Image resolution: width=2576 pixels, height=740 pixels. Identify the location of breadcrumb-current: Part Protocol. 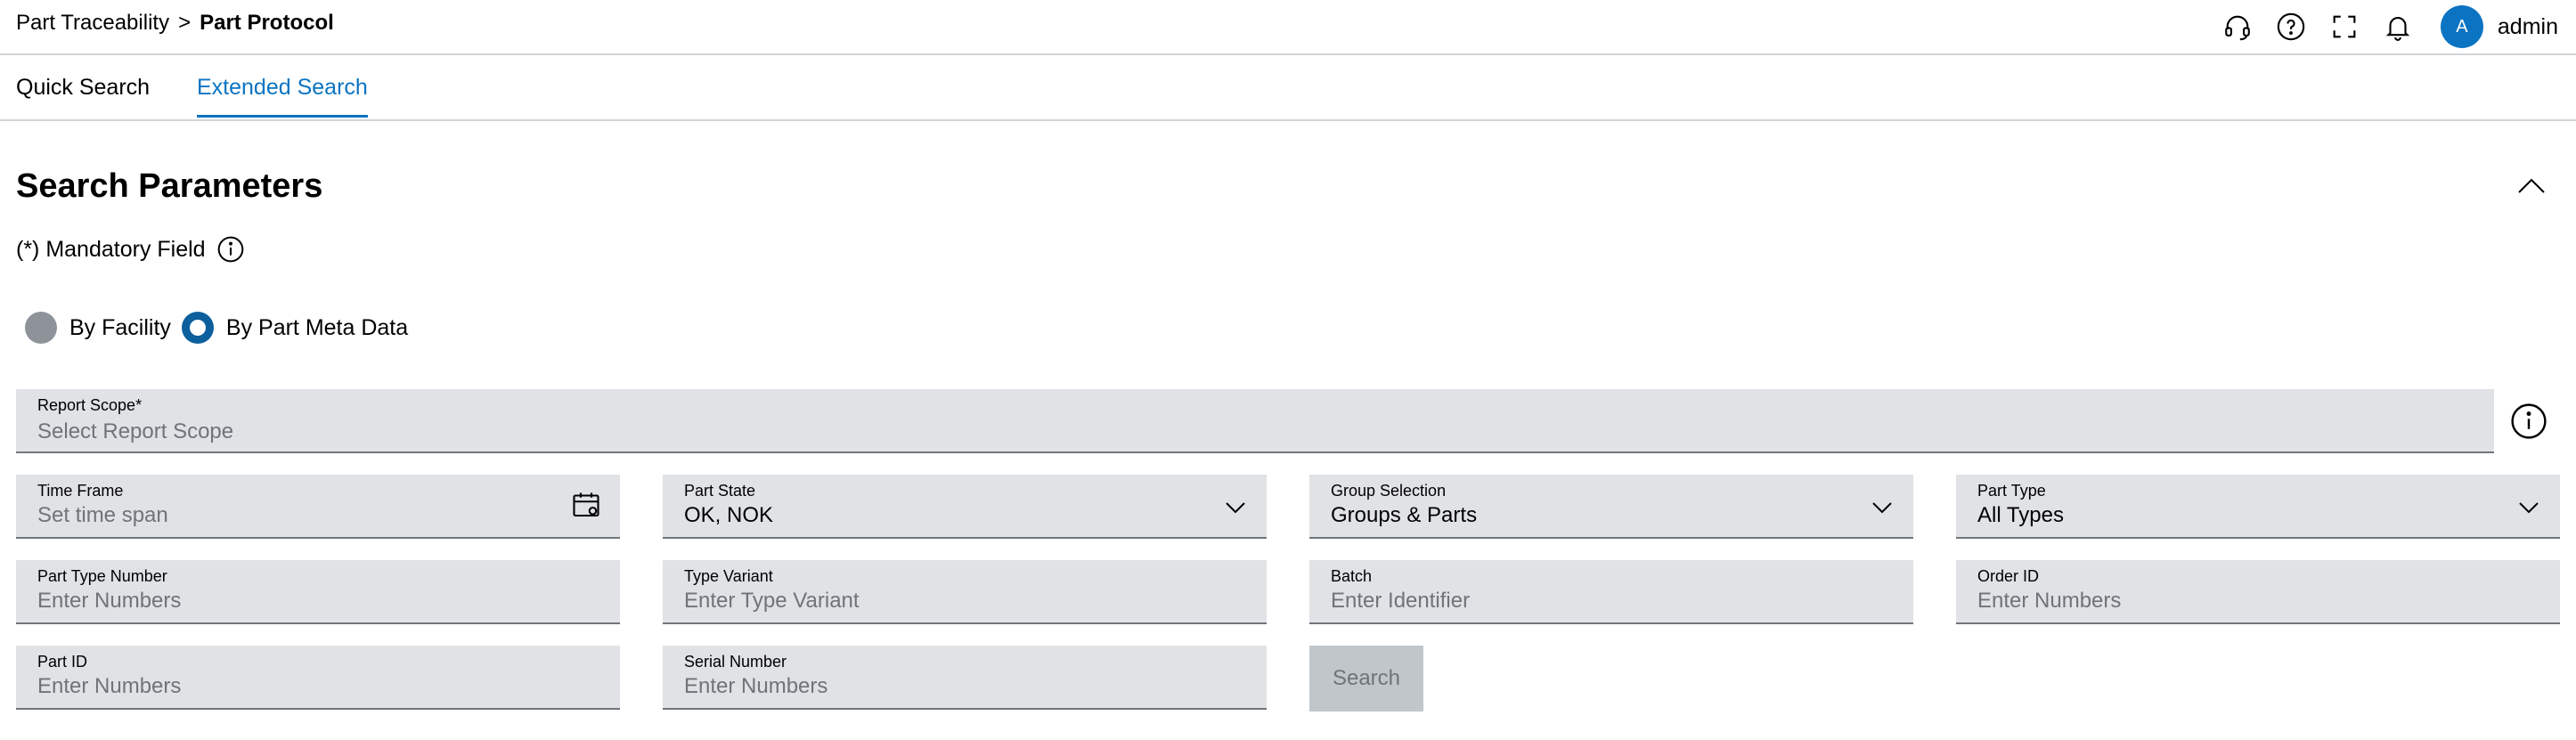
(267, 23).